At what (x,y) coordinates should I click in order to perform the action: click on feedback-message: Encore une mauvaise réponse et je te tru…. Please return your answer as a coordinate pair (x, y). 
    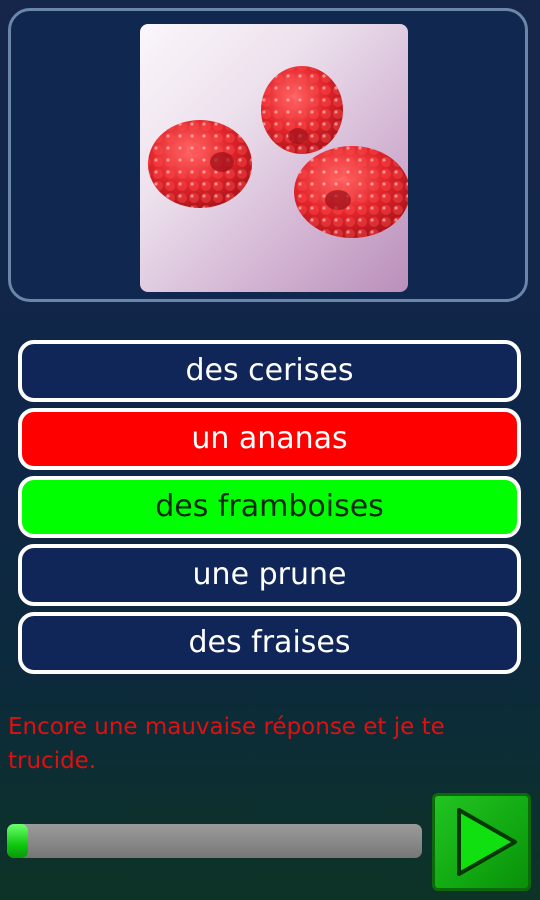
    Looking at the image, I should click on (226, 744).